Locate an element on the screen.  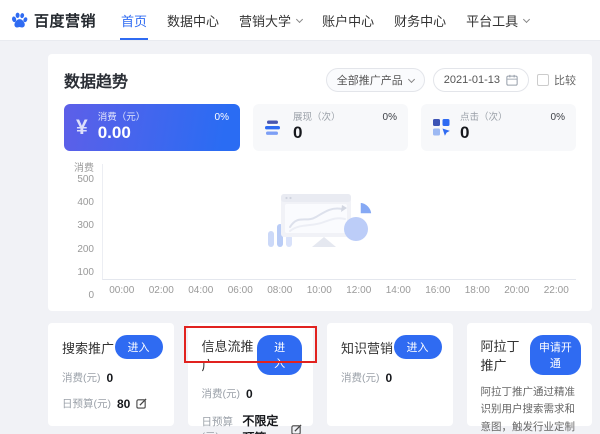
x-tick: 00:00 is located at coordinates (122, 290).